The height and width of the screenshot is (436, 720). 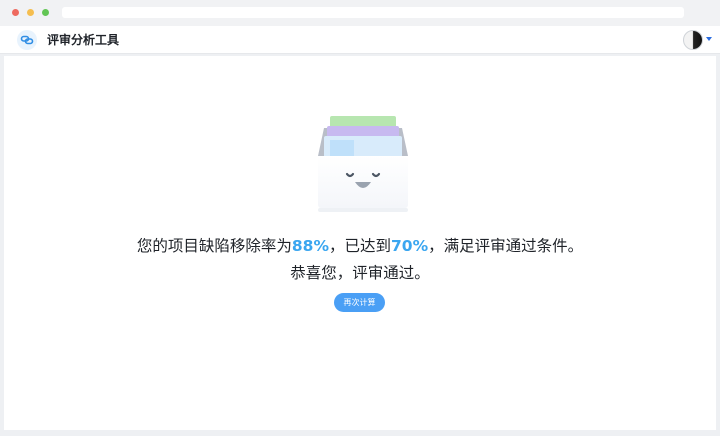 I want to click on result-middle: ，已达到, so click(x=359, y=246).